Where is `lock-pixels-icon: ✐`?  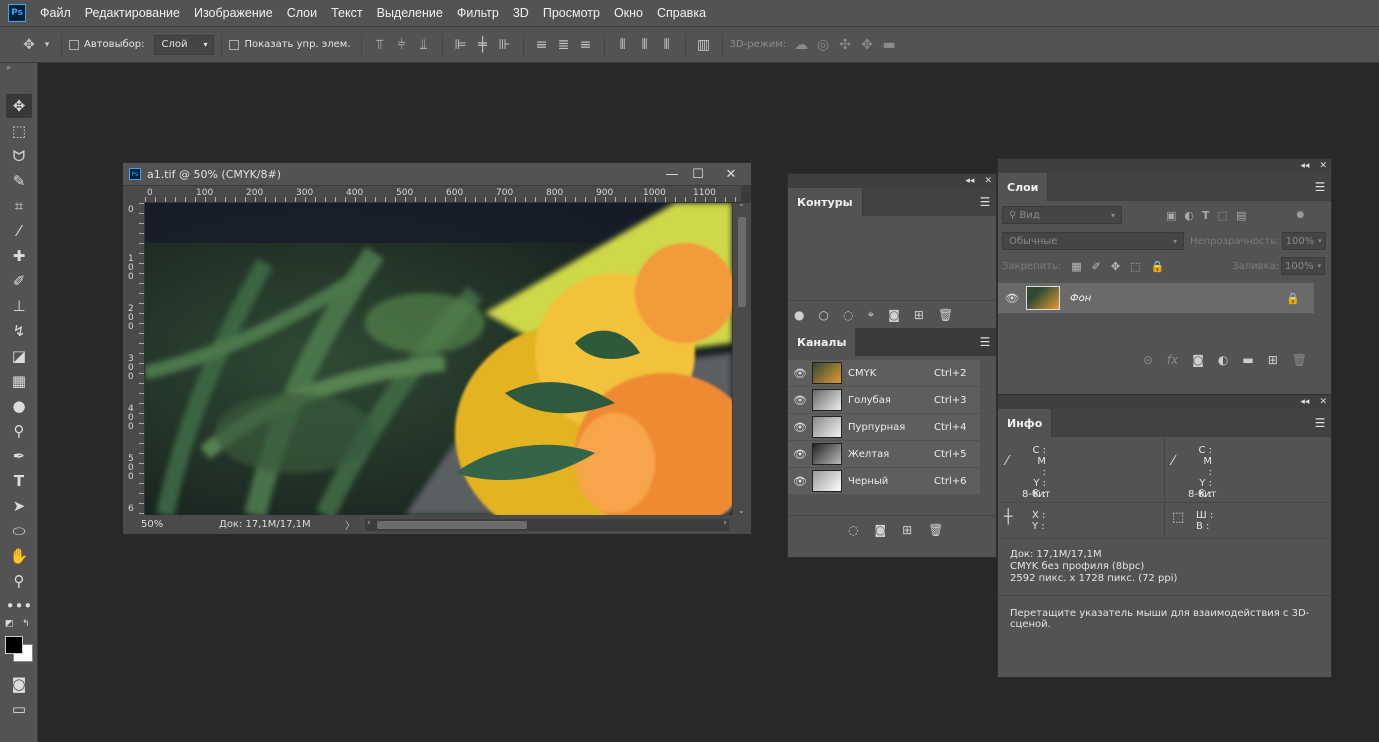
lock-pixels-icon: ✐ is located at coordinates (1096, 266).